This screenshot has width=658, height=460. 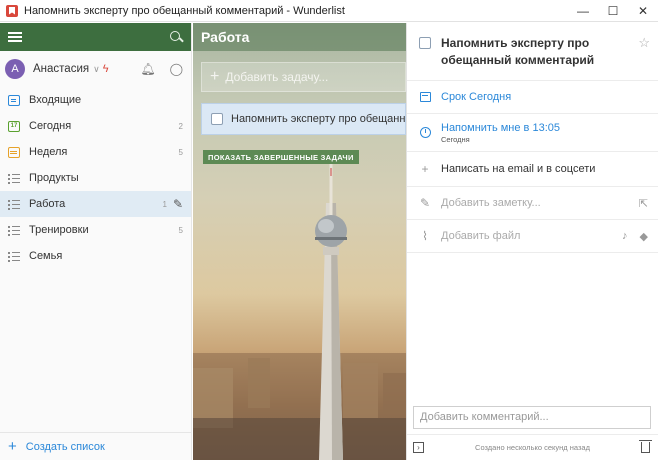 What do you see at coordinates (425, 236) in the screenshot?
I see `paperclip-icon: ⌇` at bounding box center [425, 236].